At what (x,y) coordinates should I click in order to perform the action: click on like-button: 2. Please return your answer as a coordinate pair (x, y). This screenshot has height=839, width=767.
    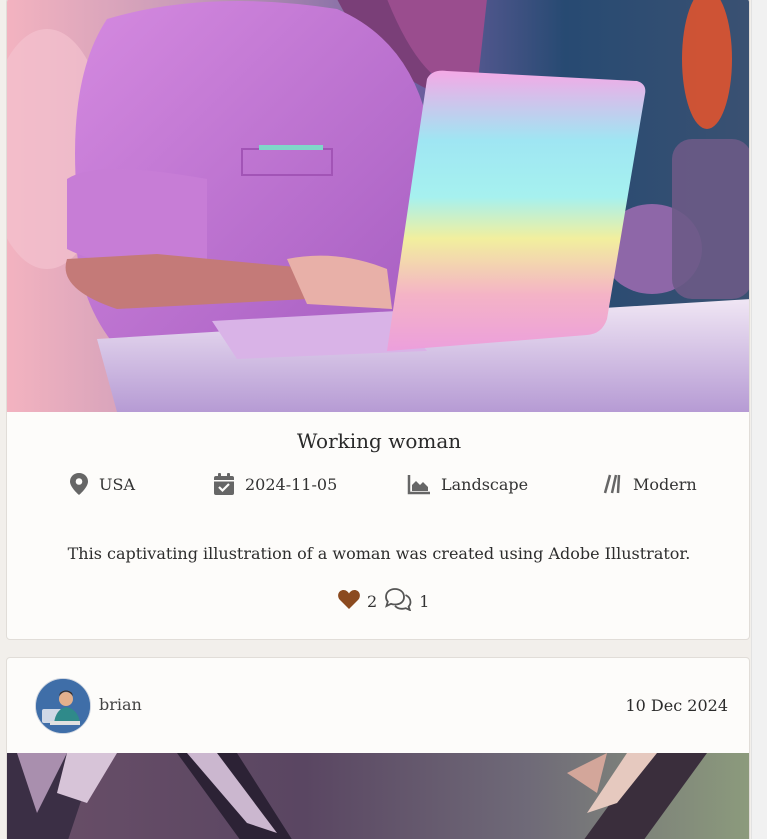
    Looking at the image, I should click on (357, 601).